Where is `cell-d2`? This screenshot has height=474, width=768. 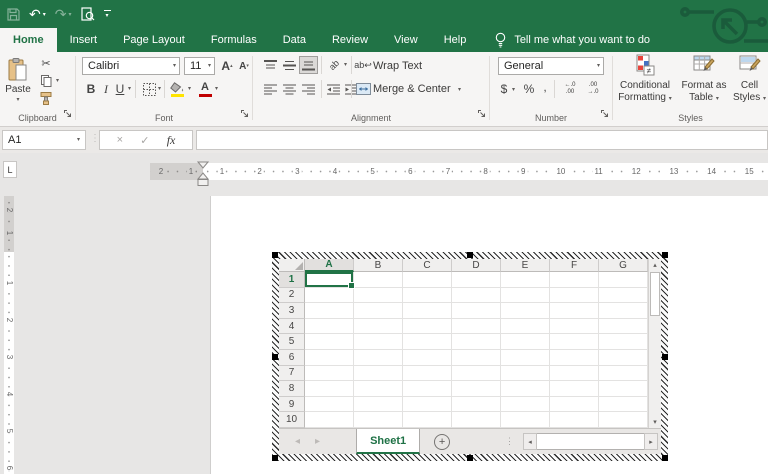
cell-d2 is located at coordinates (476, 295).